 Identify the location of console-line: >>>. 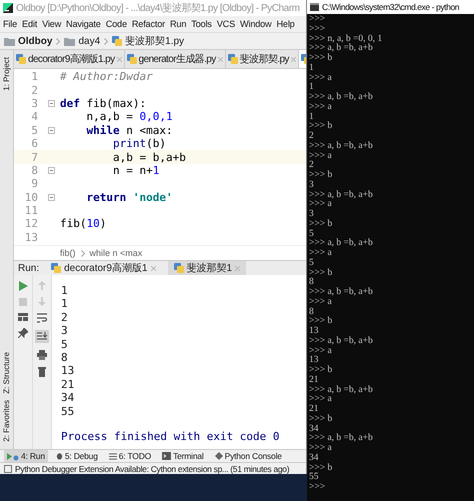
(317, 29).